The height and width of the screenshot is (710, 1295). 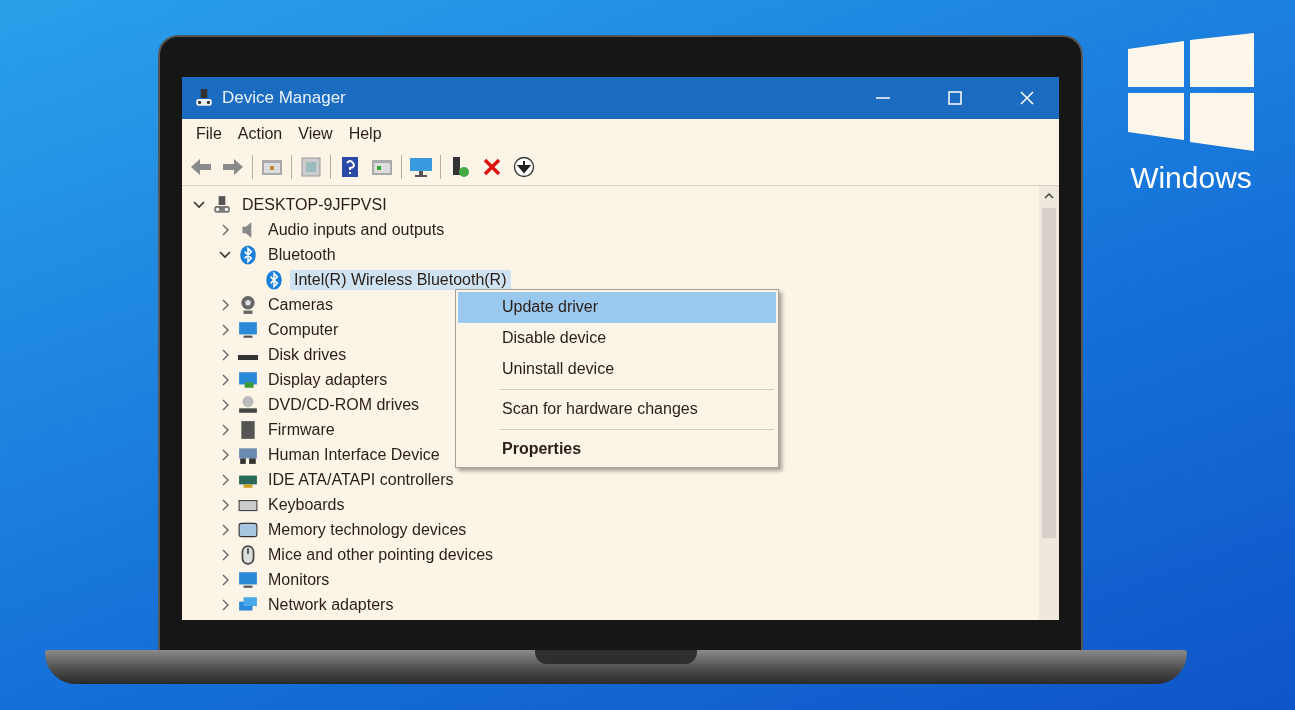 What do you see at coordinates (315, 134) in the screenshot?
I see `menu-item: View` at bounding box center [315, 134].